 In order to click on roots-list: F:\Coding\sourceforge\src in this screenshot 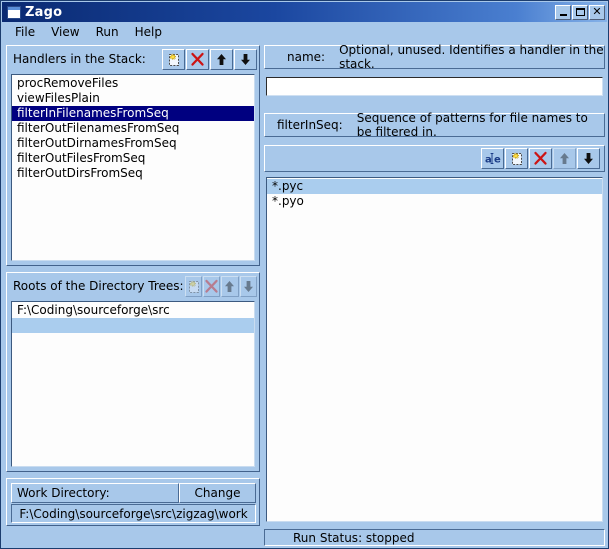, I will do `click(133, 384)`.